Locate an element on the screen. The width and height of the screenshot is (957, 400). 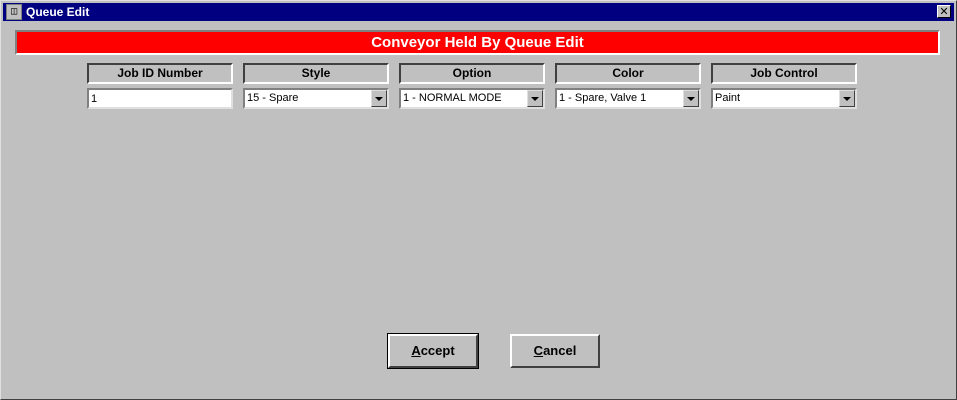
cancel-mnemonic: C is located at coordinates (538, 350).